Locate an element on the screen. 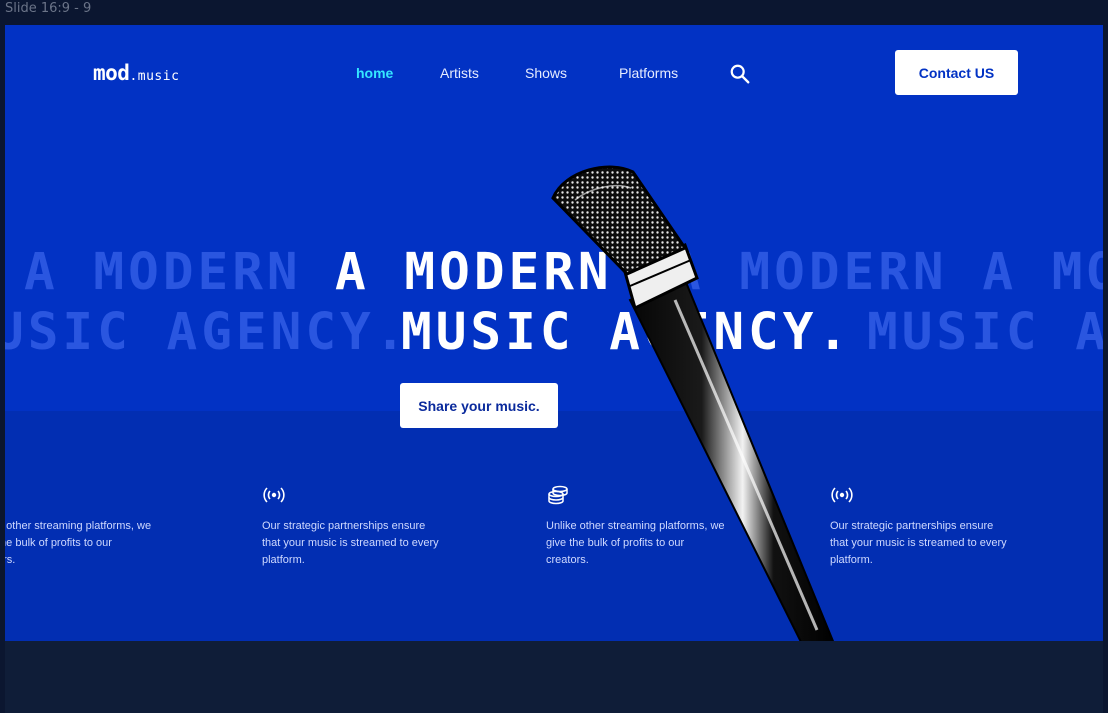 The width and height of the screenshot is (1108, 713). logo: mod.music is located at coordinates (136, 73).